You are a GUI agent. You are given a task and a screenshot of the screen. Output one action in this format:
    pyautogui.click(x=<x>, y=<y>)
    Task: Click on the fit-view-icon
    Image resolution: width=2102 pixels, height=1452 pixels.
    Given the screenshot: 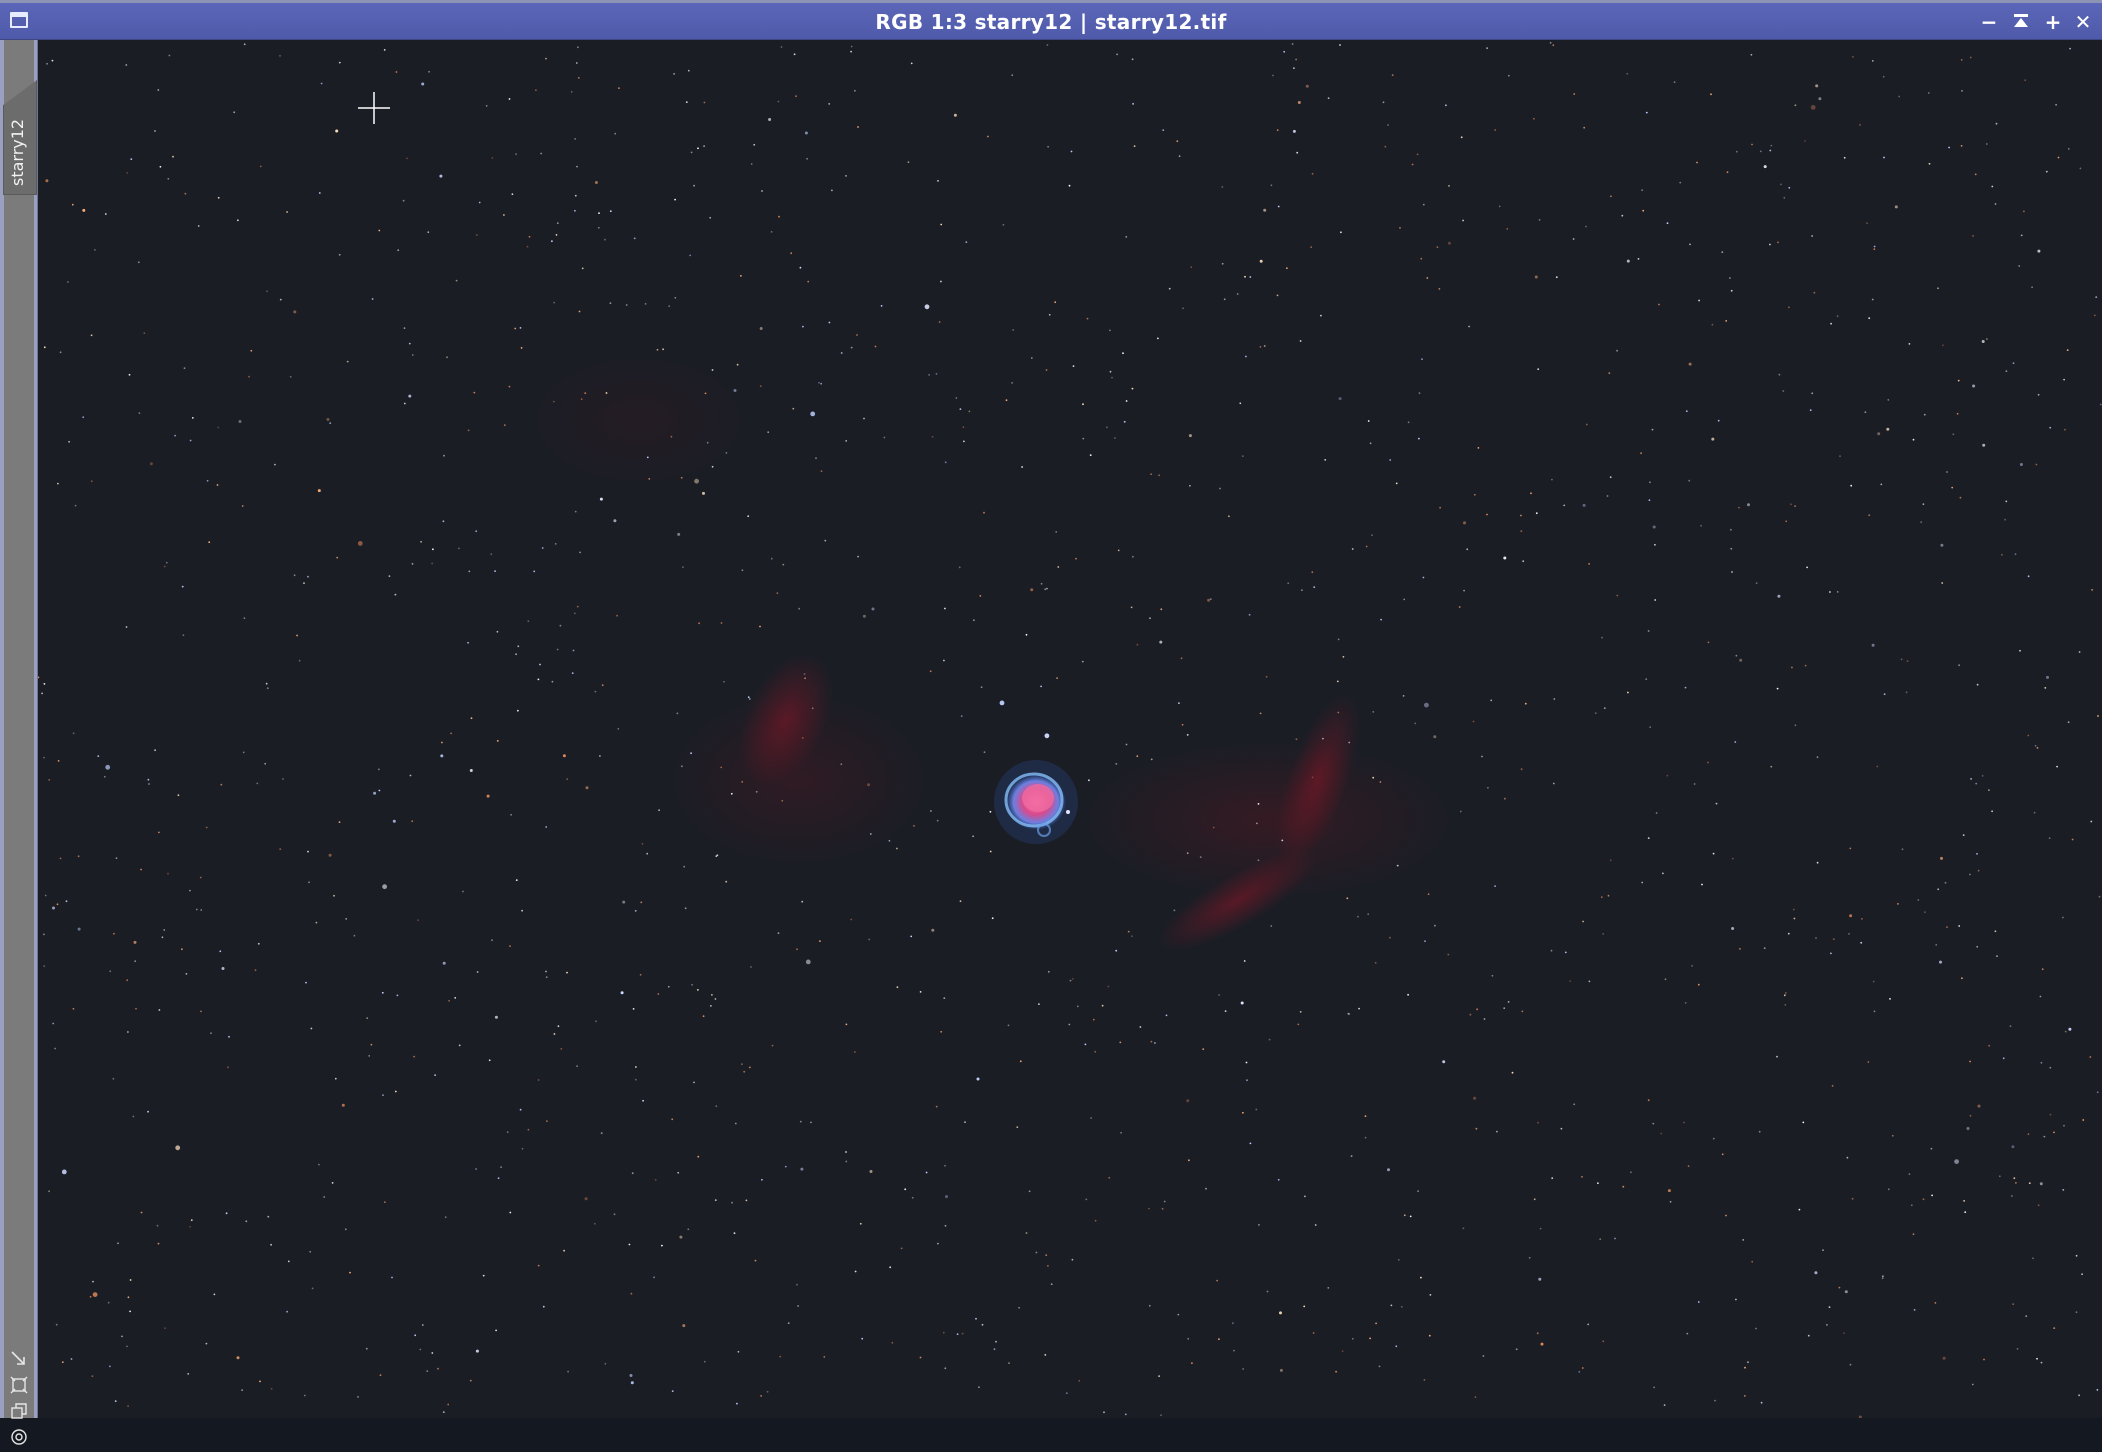 What is the action you would take?
    pyautogui.click(x=19, y=1385)
    